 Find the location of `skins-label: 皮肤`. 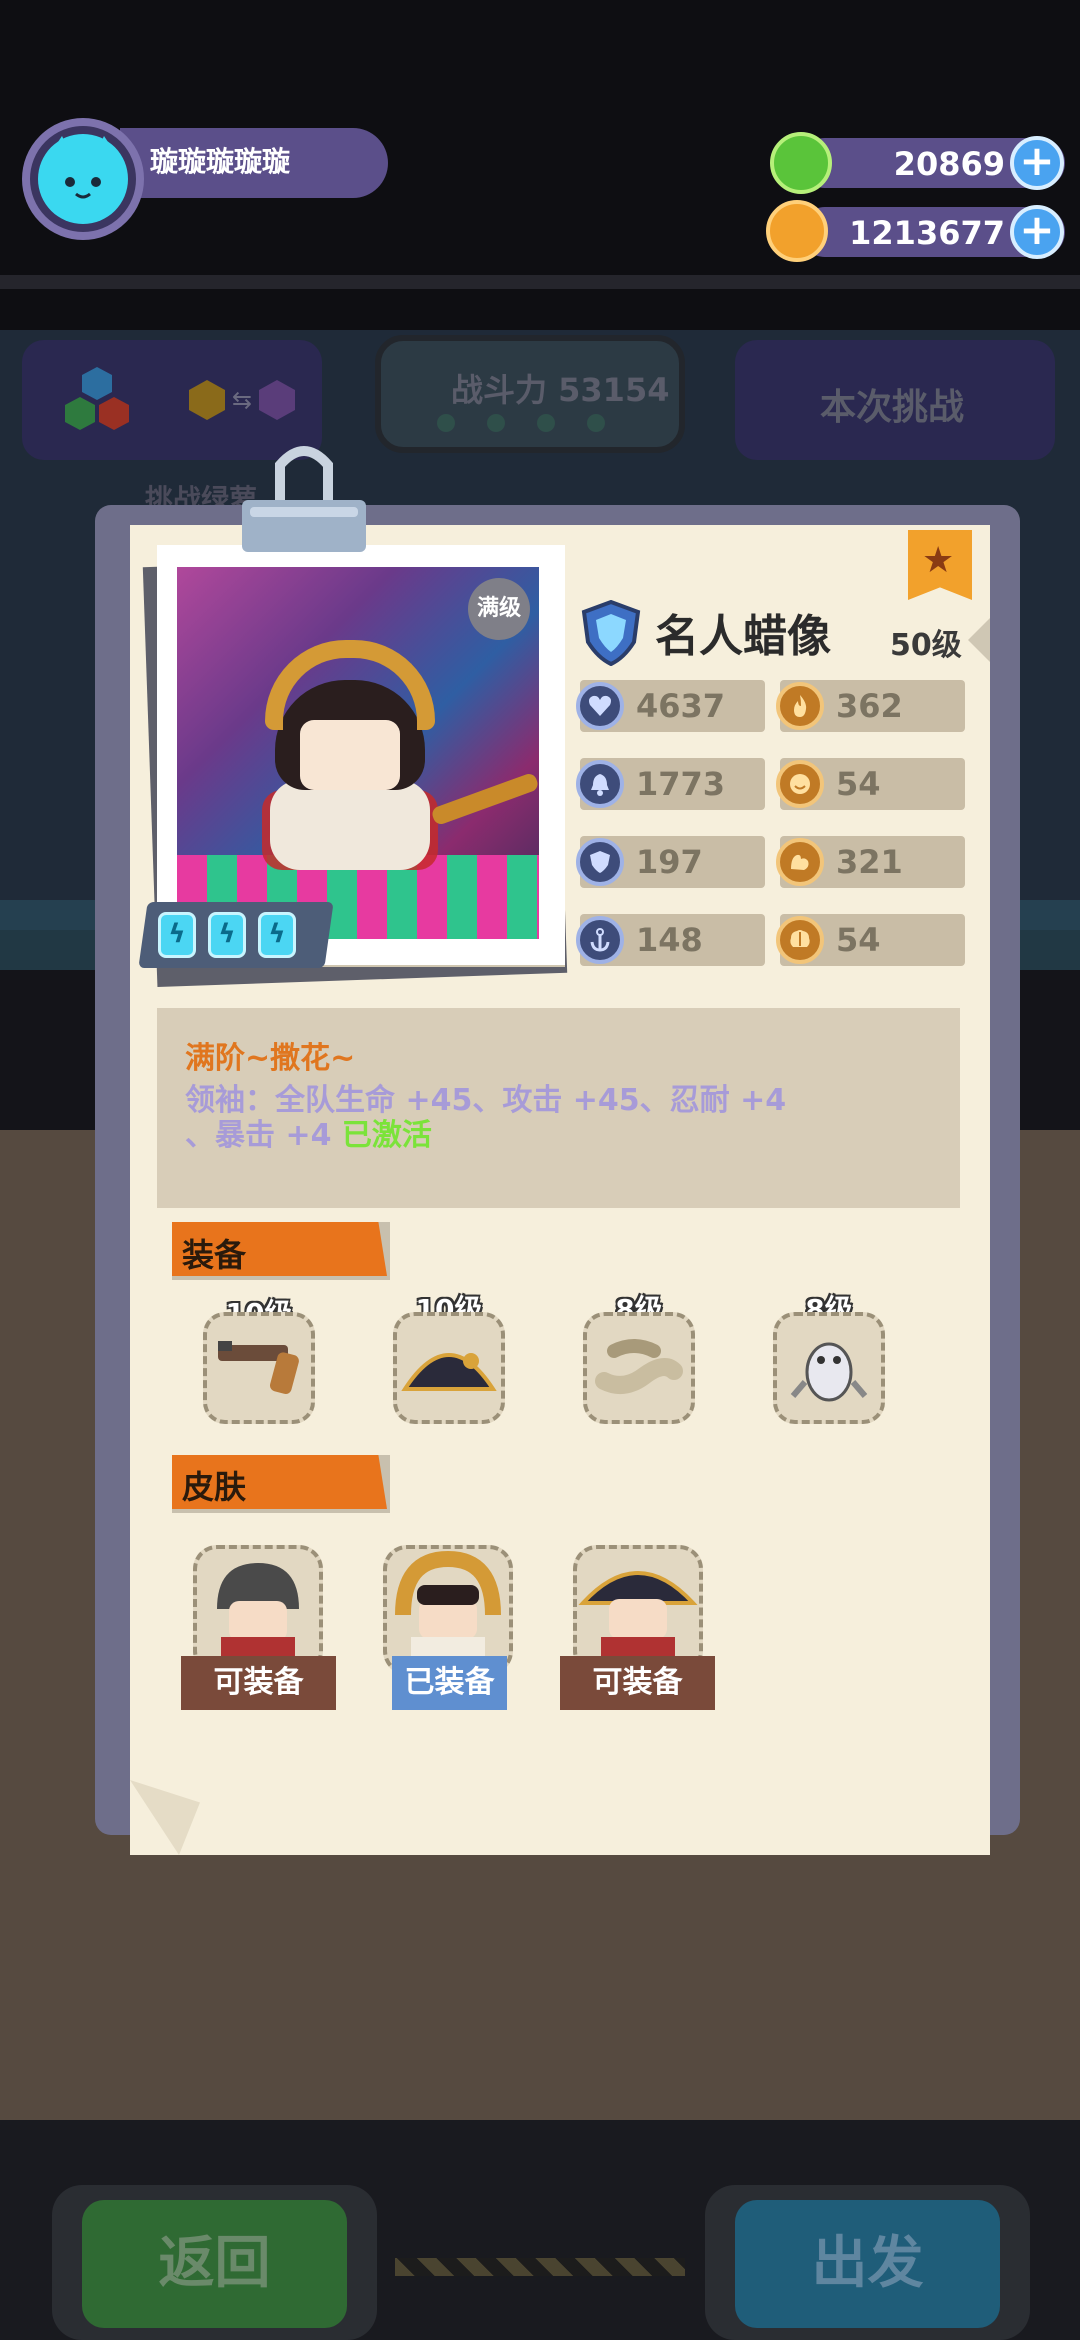

skins-label: 皮肤 is located at coordinates (214, 1487).